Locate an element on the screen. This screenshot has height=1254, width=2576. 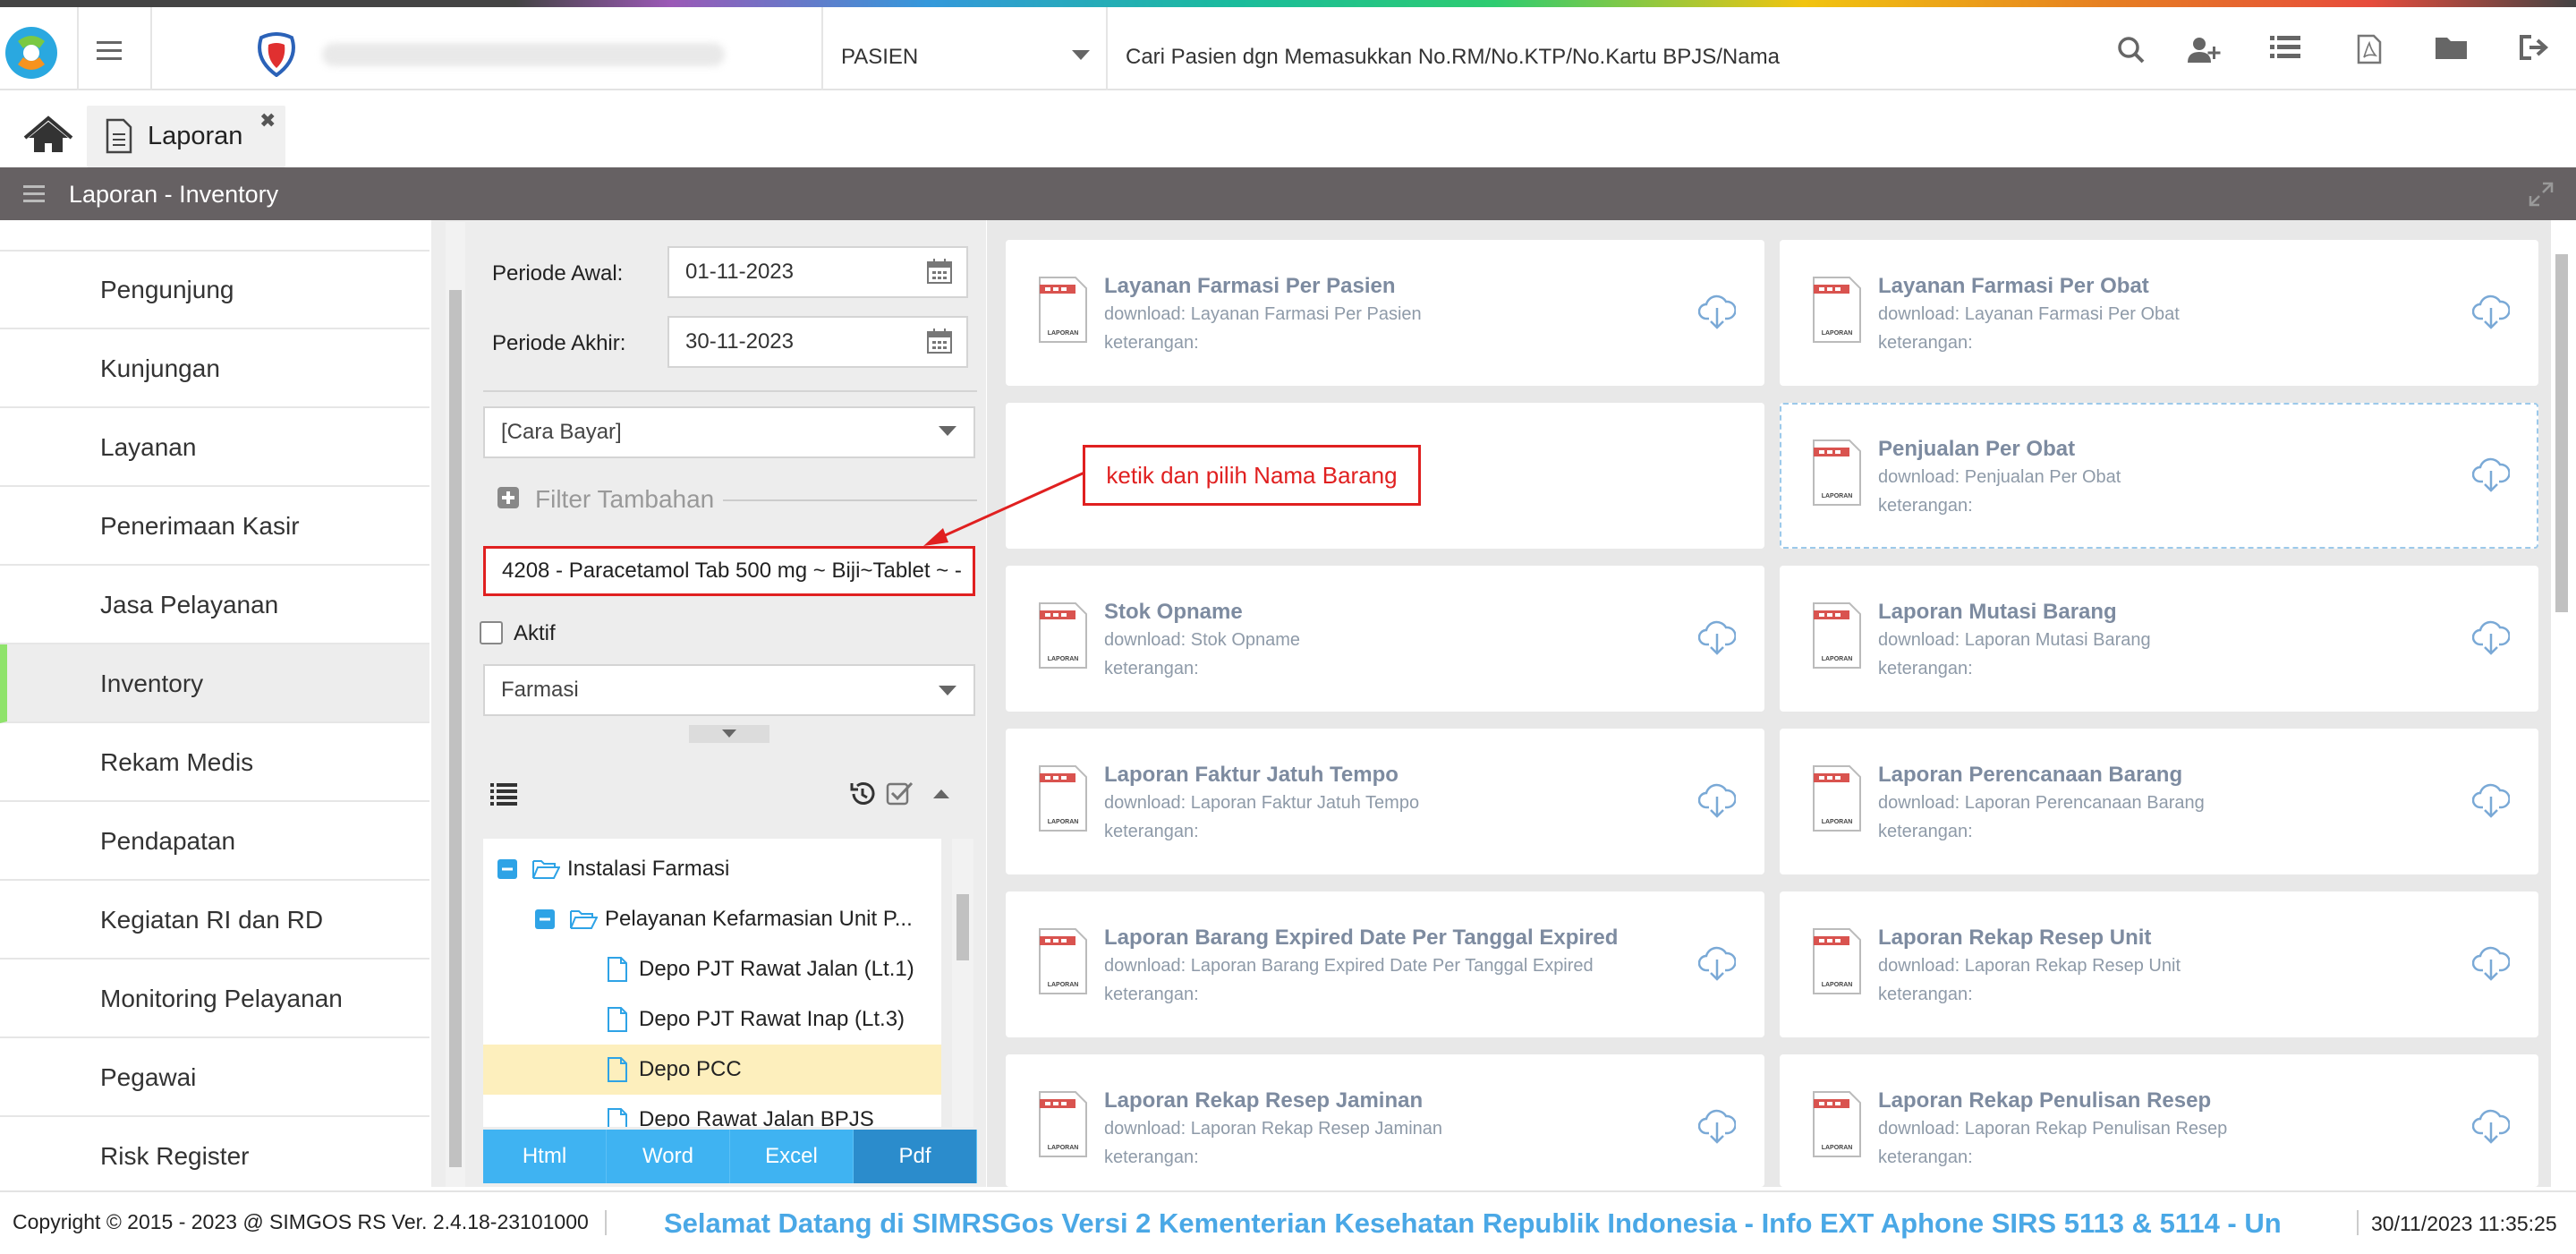
nav-item-pendapatan: Pendapatan is located at coordinates (214, 841).